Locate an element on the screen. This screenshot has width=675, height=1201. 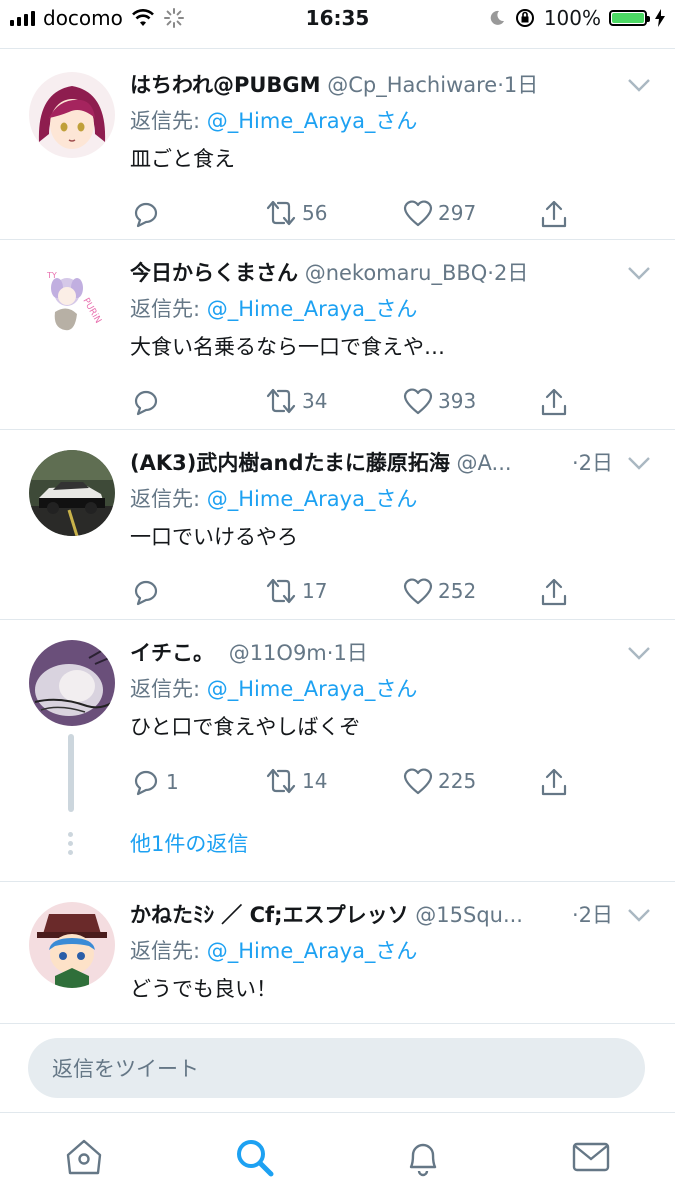
show-more-replies-link: 他1件の返信 is located at coordinates (189, 843).